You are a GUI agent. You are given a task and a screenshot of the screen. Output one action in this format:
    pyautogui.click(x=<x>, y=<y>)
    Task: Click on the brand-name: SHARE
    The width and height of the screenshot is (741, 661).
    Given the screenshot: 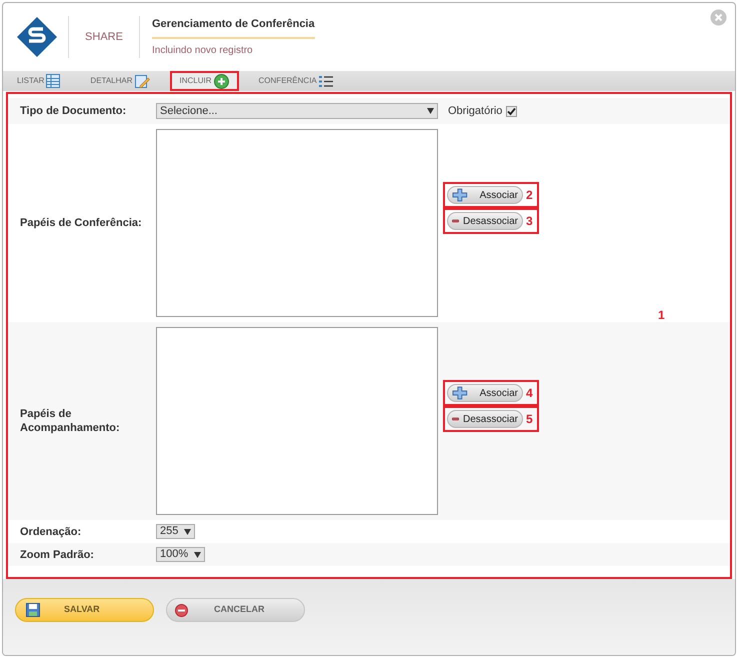 What is the action you would take?
    pyautogui.click(x=104, y=37)
    